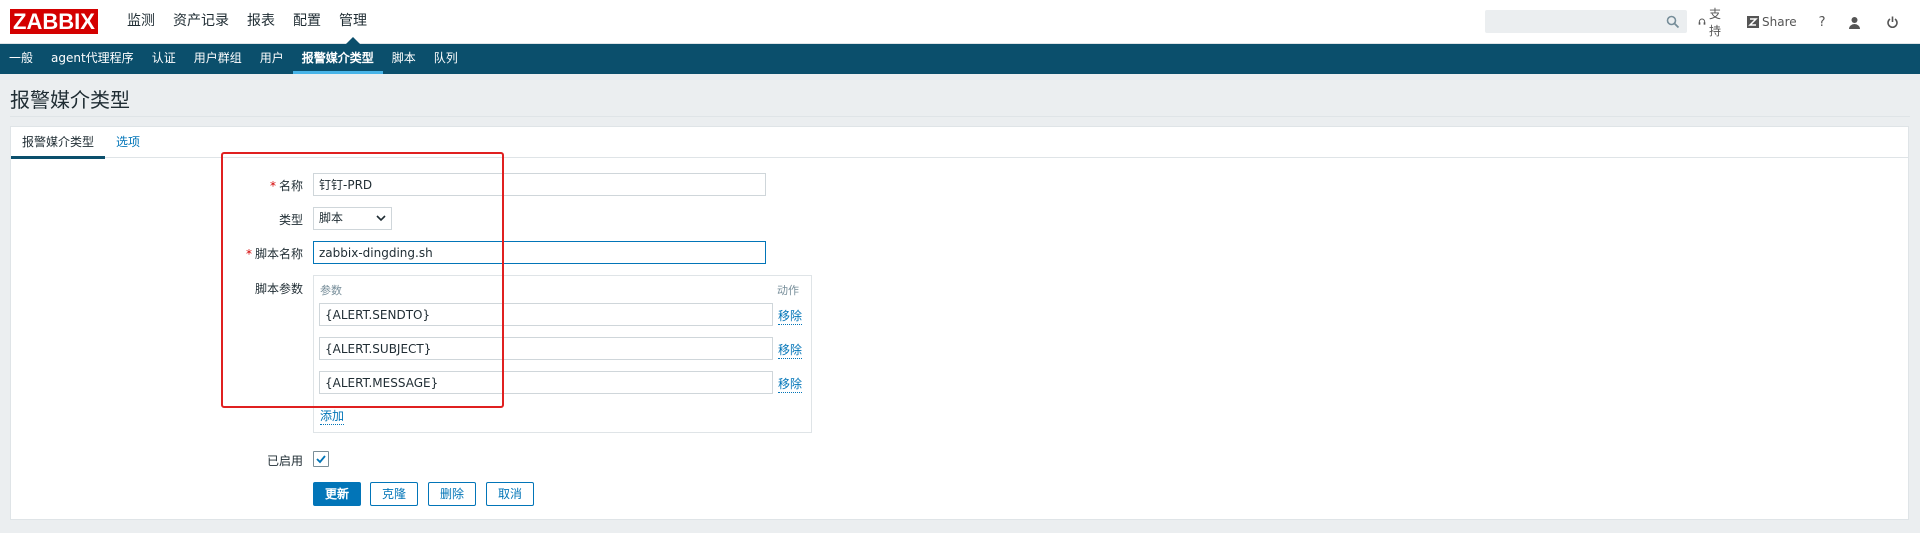 The image size is (1920, 533). I want to click on main-menu-administration: 管理, so click(353, 22).